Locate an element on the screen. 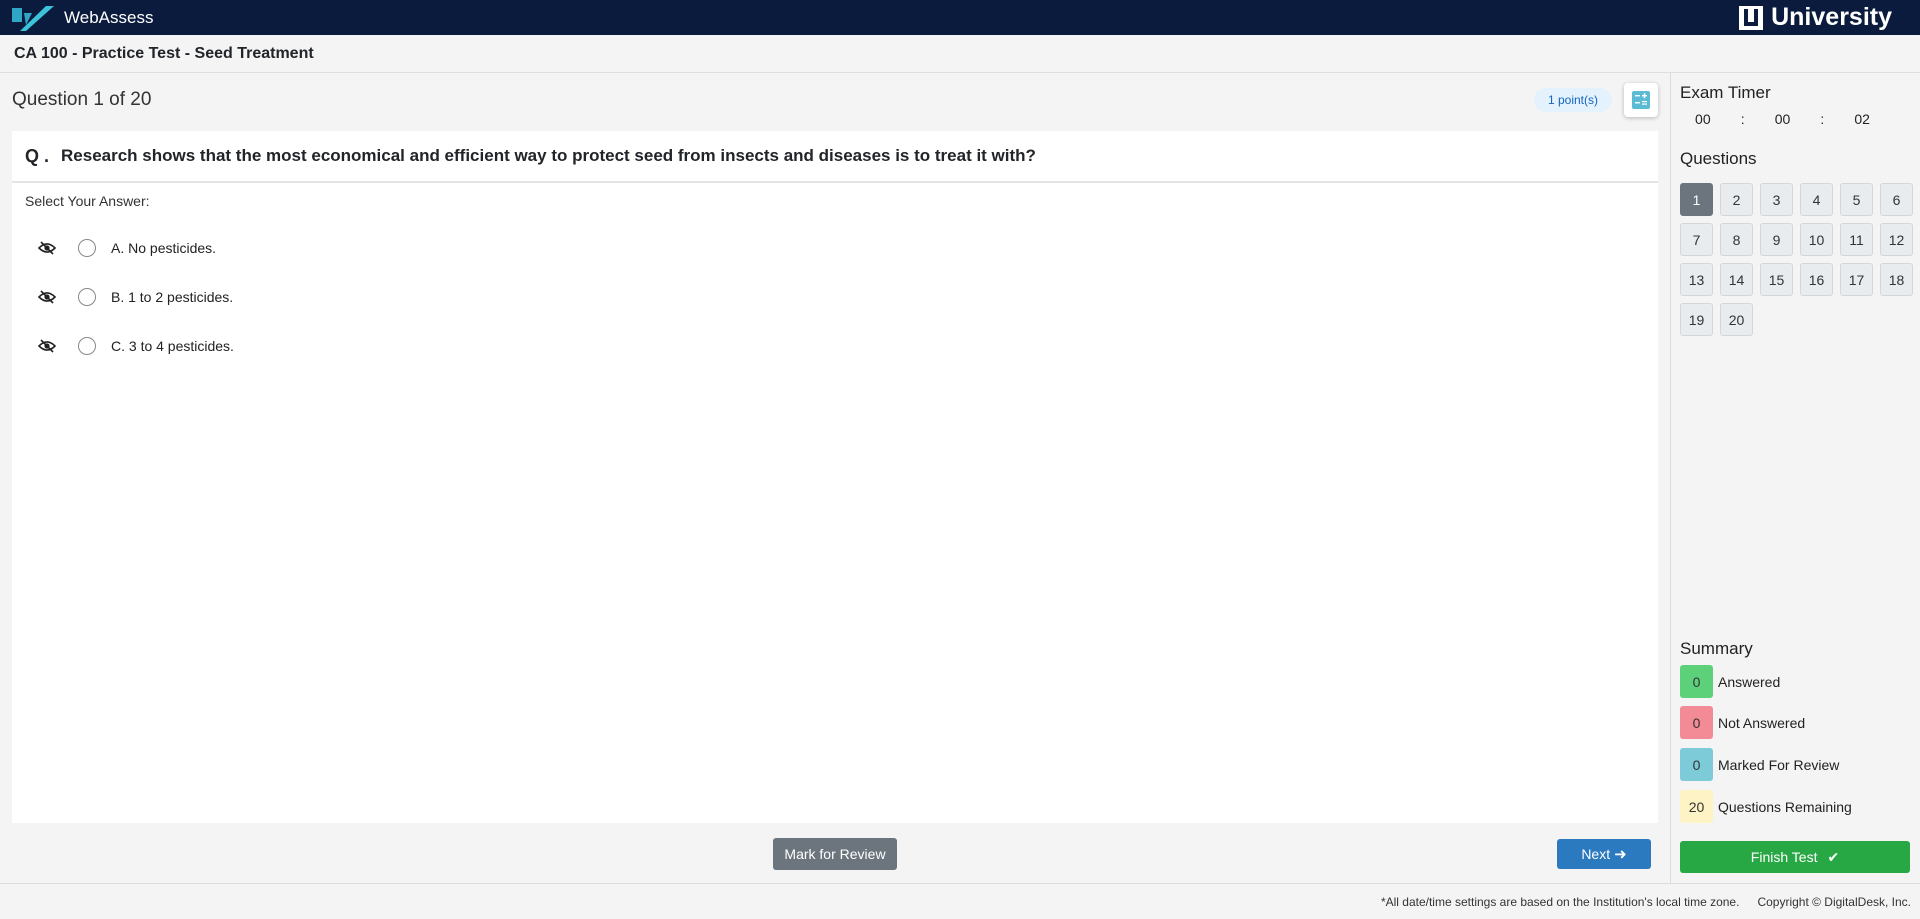  timer-minutes: 00 is located at coordinates (1782, 119).